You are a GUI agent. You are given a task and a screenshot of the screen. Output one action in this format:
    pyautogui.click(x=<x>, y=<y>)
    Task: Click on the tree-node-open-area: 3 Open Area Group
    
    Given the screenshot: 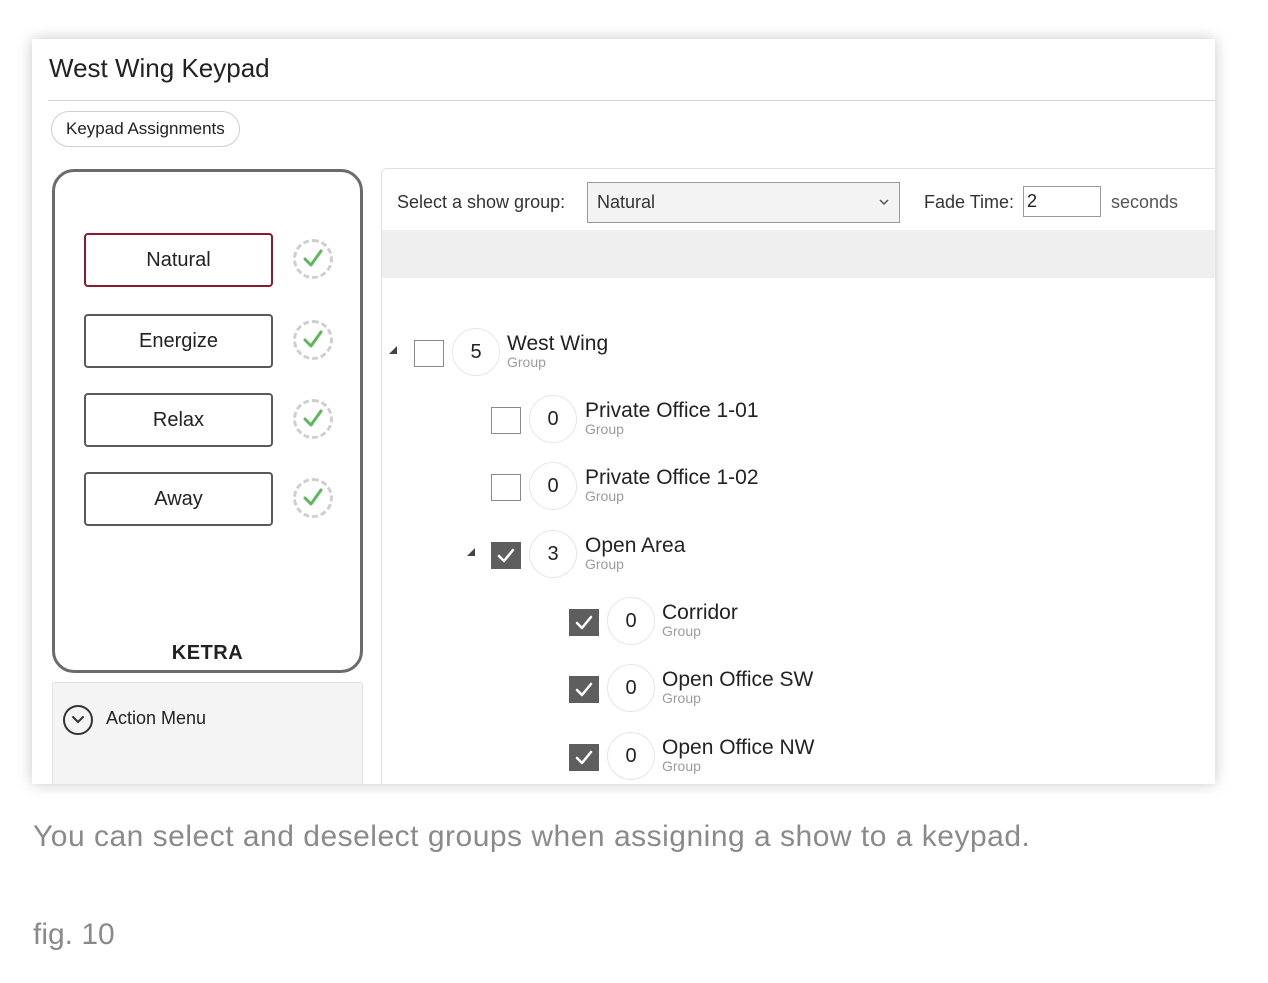 What is the action you would take?
    pyautogui.click(x=682, y=555)
    